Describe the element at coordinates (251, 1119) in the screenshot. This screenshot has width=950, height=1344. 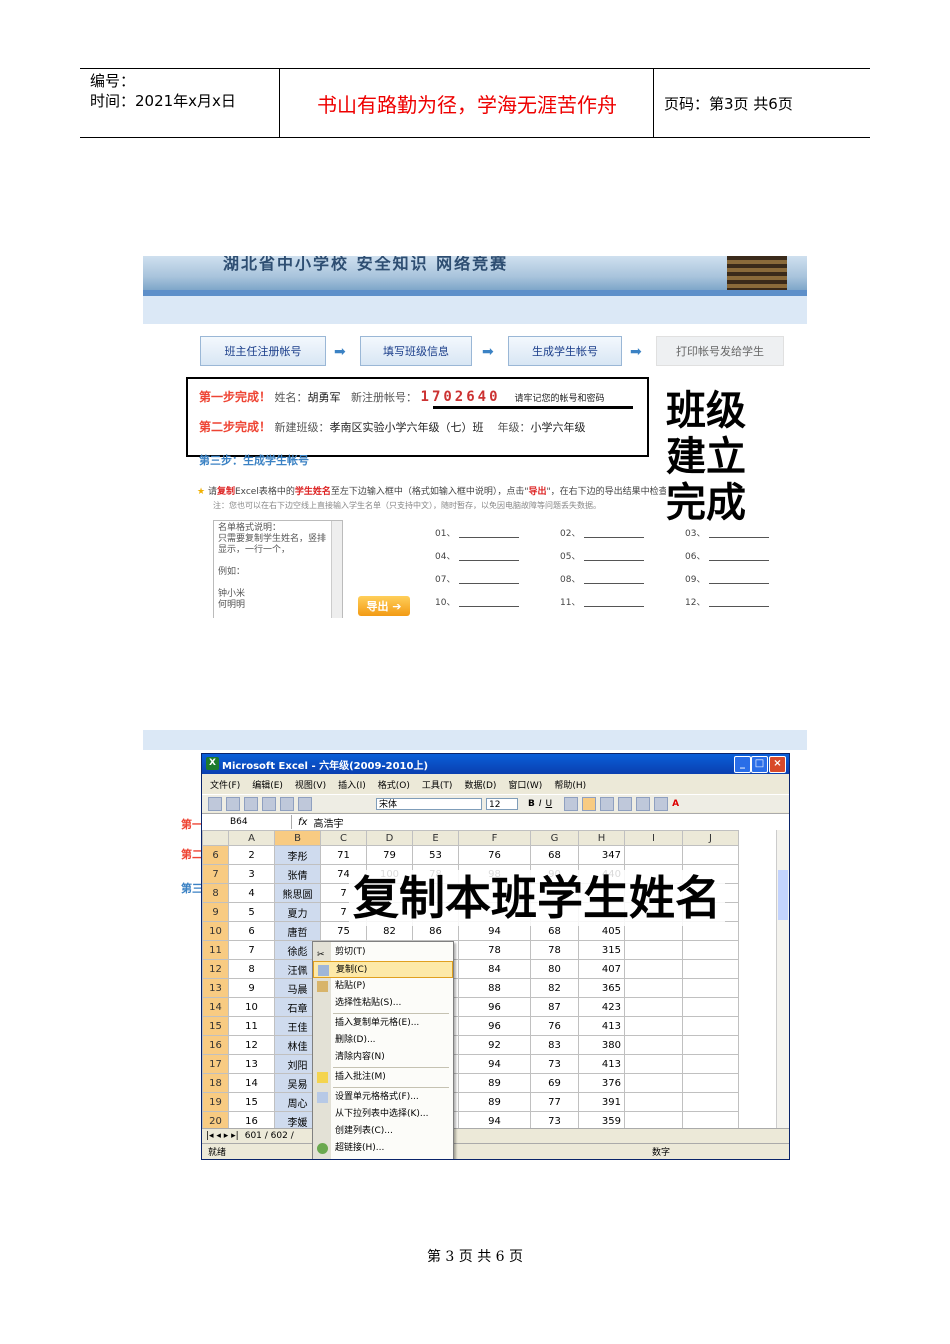
I see `cell: 16` at that location.